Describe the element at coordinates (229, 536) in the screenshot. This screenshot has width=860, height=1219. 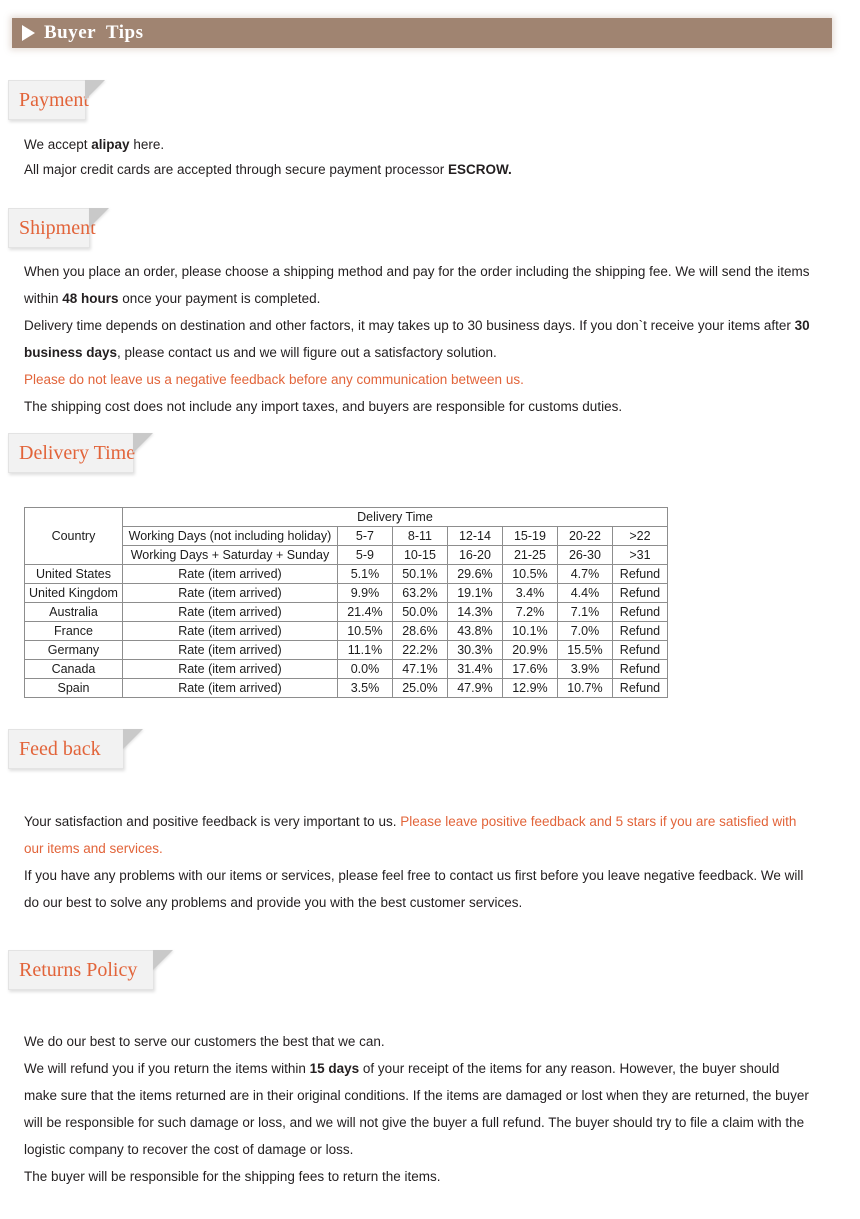
I see `header-working-days: Working Days (not including holiday)` at that location.